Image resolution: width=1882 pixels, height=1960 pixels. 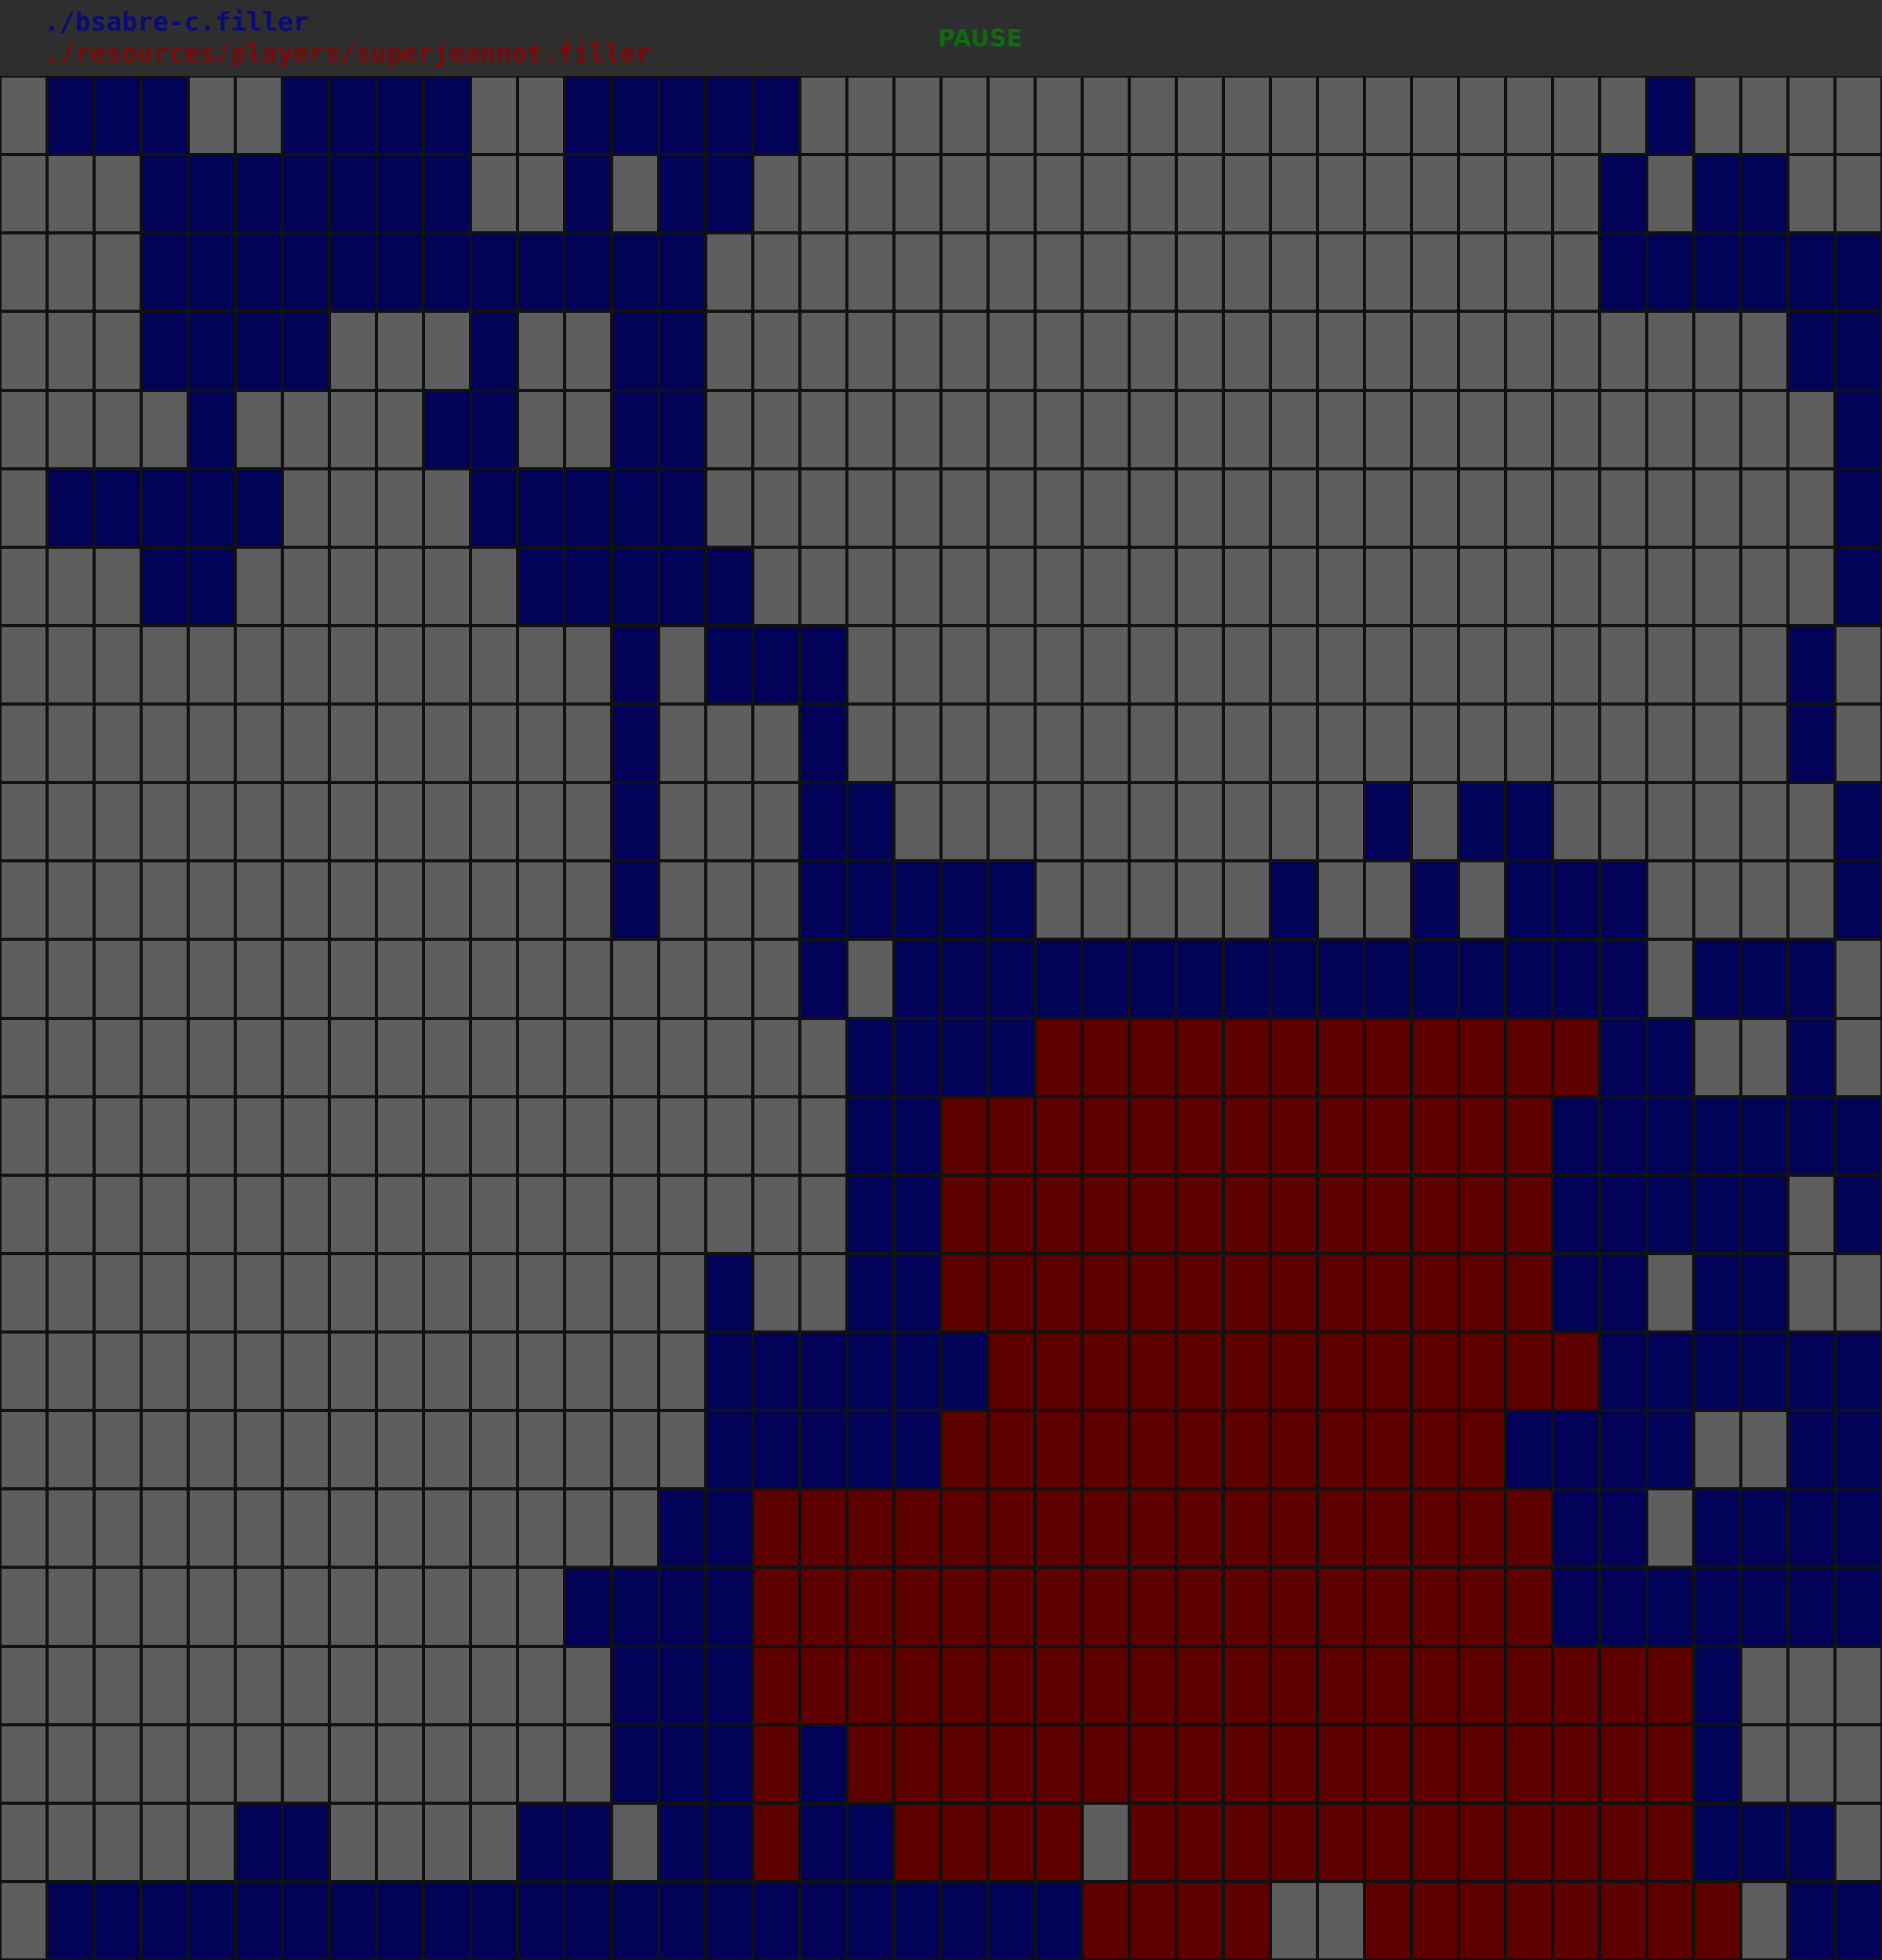 I want to click on pause-status: PAUSE, so click(x=980, y=39).